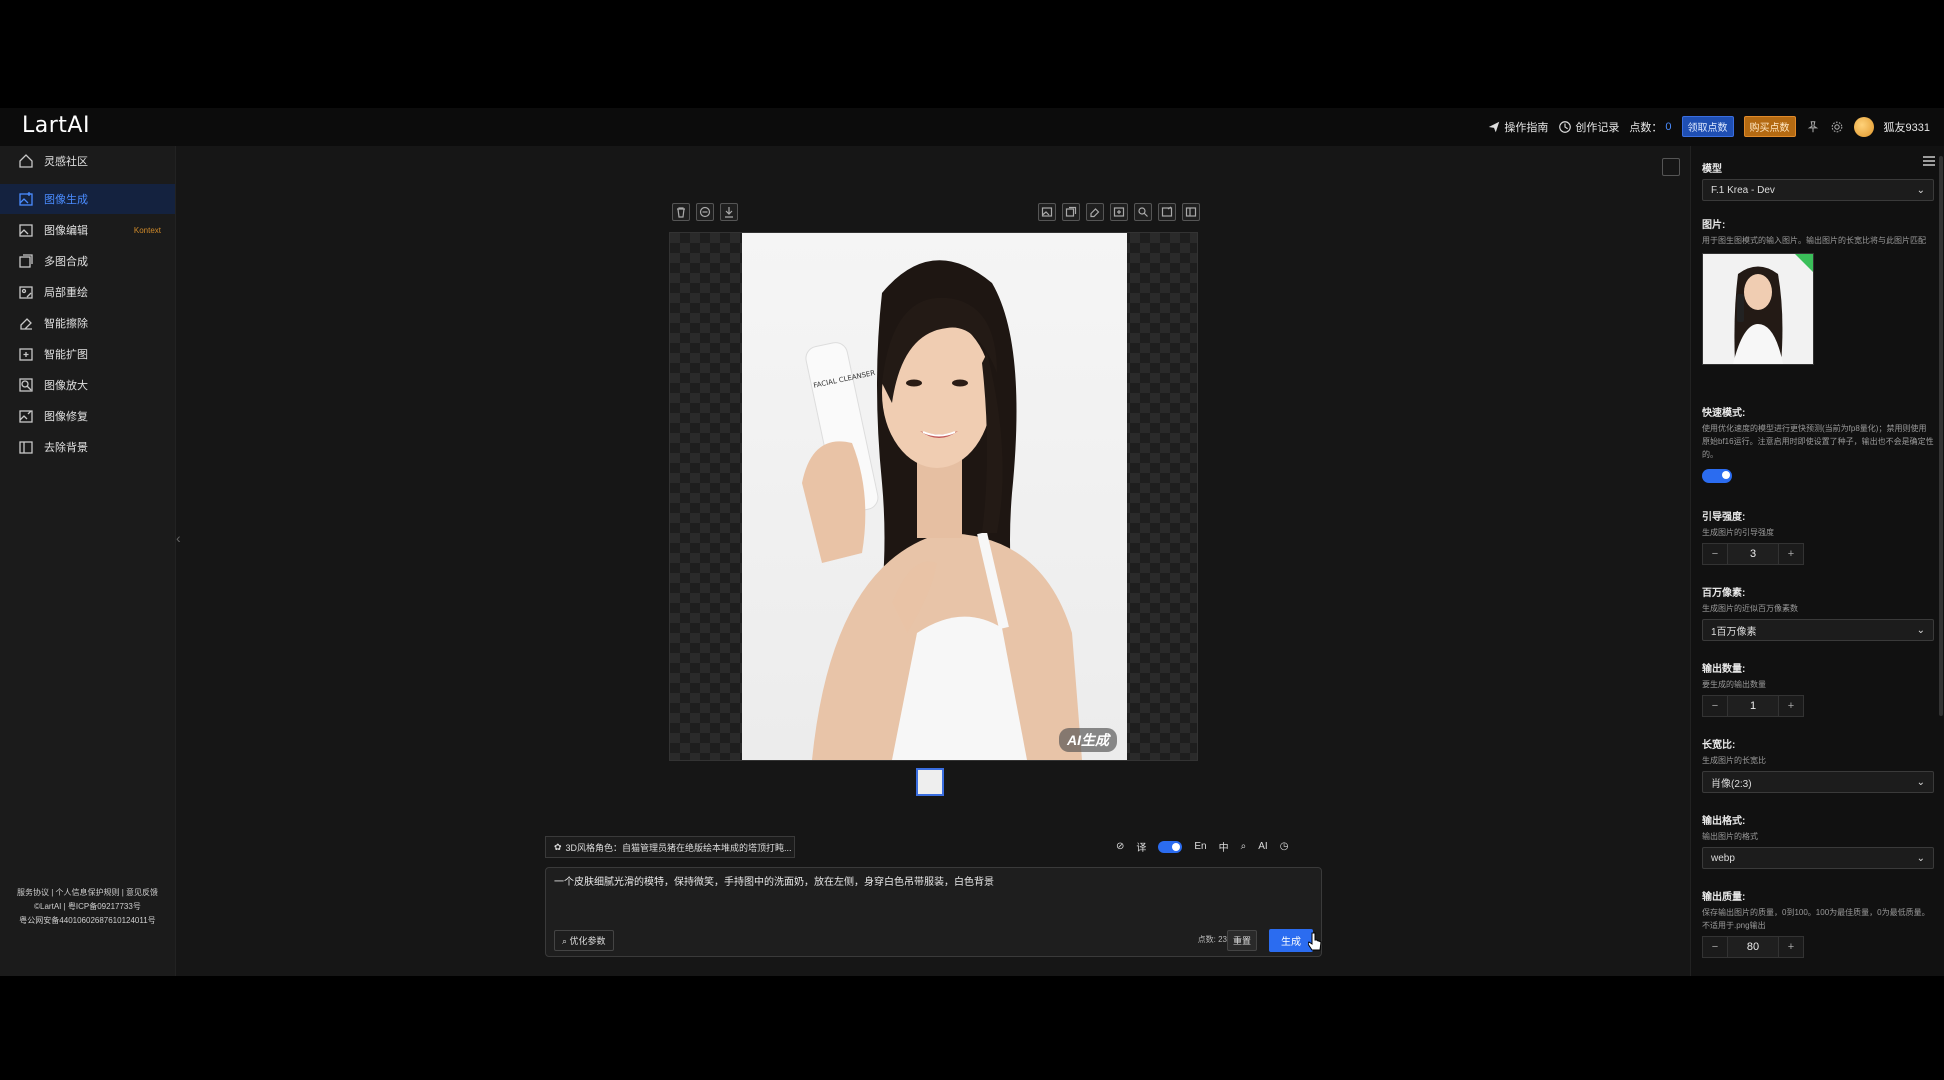 Image resolution: width=1944 pixels, height=1080 pixels. Describe the element at coordinates (56, 125) in the screenshot. I see `logo: LartAI` at that location.